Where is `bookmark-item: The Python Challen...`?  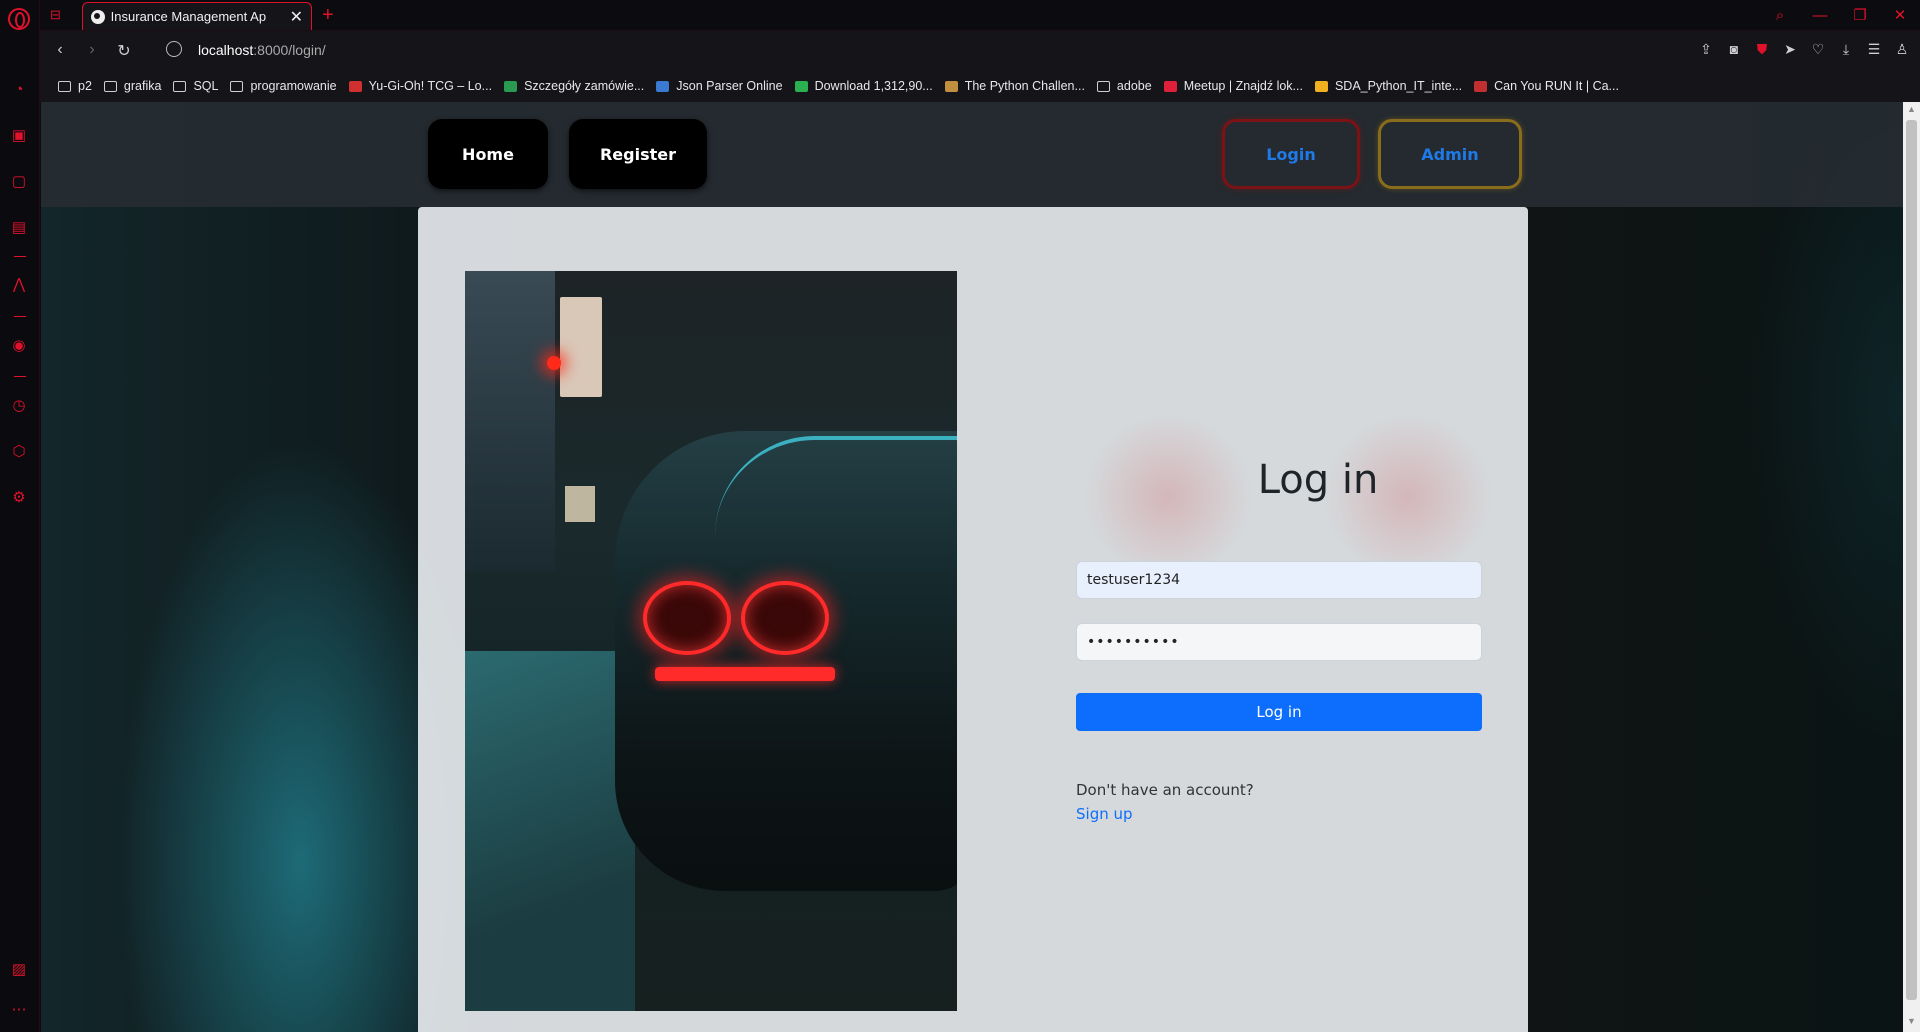
bookmark-item: The Python Challen... is located at coordinates (1014, 86).